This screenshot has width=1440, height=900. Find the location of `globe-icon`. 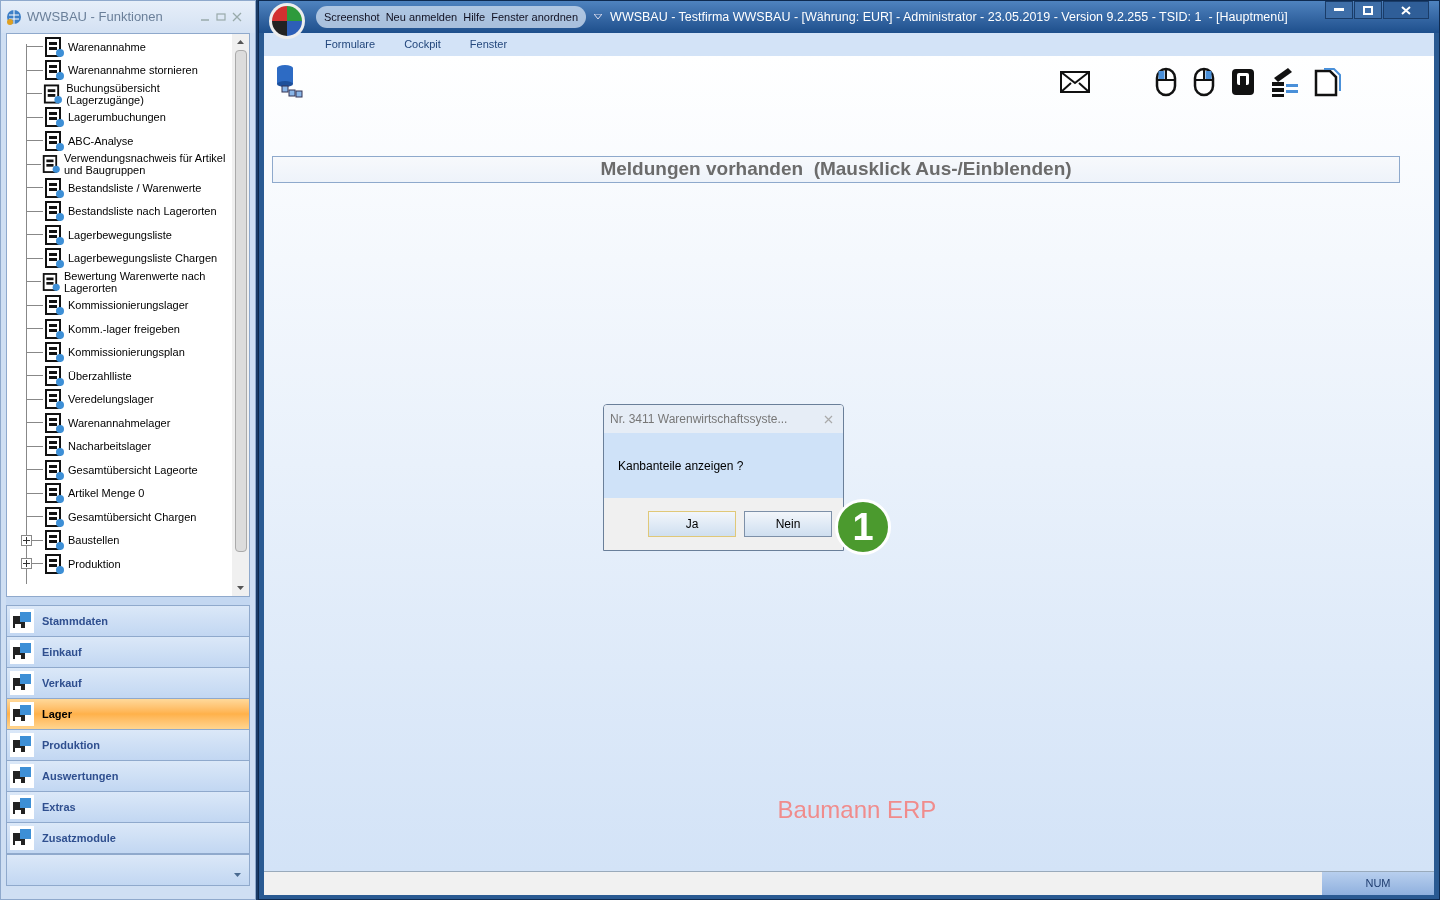

globe-icon is located at coordinates (14, 17).